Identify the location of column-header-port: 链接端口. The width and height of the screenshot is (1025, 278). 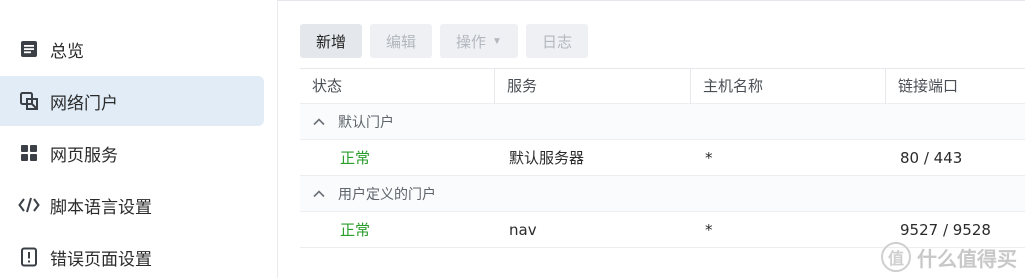
(955, 86).